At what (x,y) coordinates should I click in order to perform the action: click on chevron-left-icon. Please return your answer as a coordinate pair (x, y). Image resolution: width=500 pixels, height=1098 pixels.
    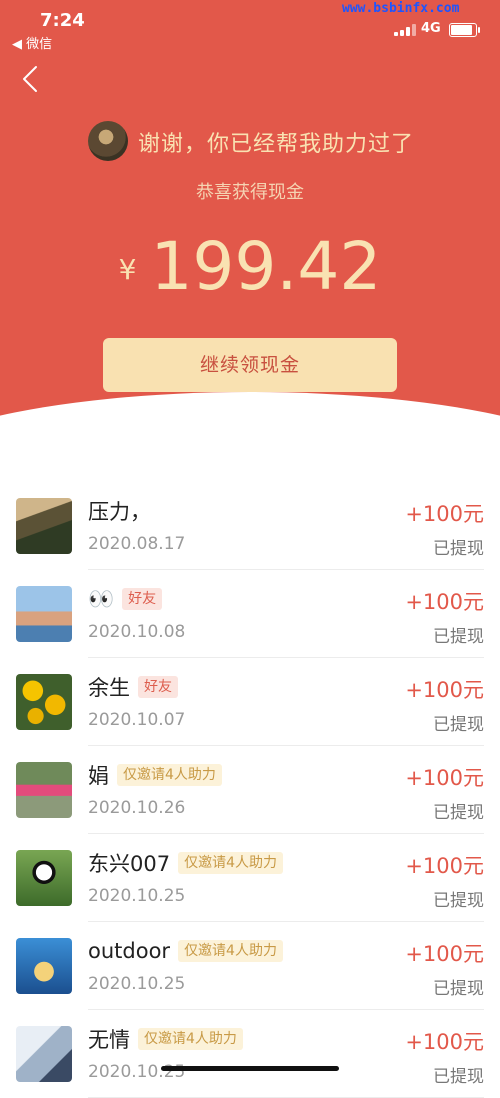
    Looking at the image, I should click on (30, 79).